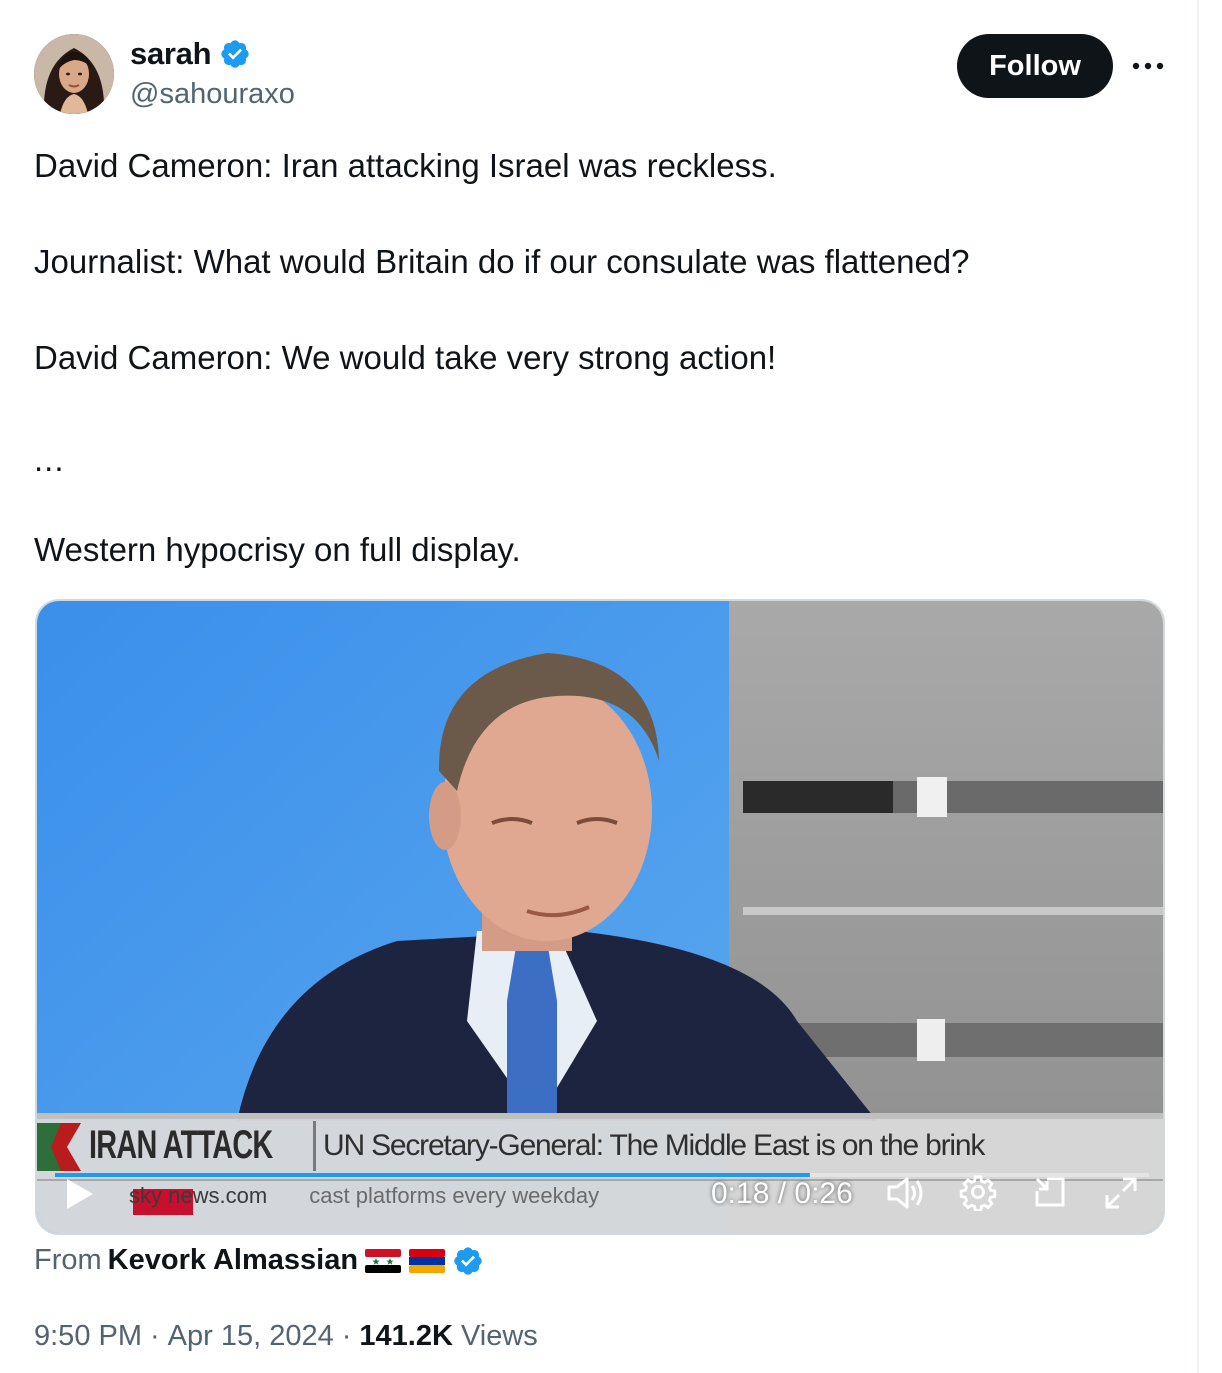 The image size is (1222, 1373). I want to click on author-avatar, so click(74, 74).